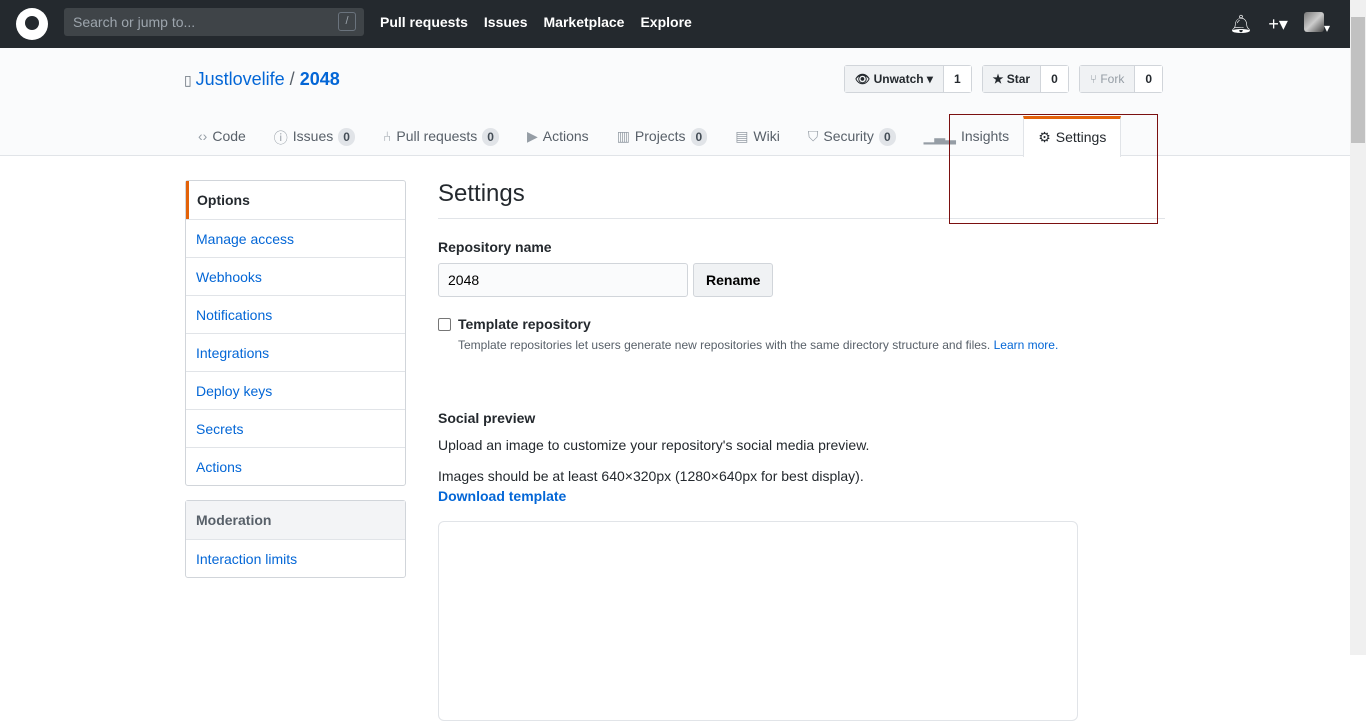 This screenshot has height=721, width=1366. Describe the element at coordinates (1026, 345) in the screenshot. I see `learn-more-link: Learn more.` at that location.